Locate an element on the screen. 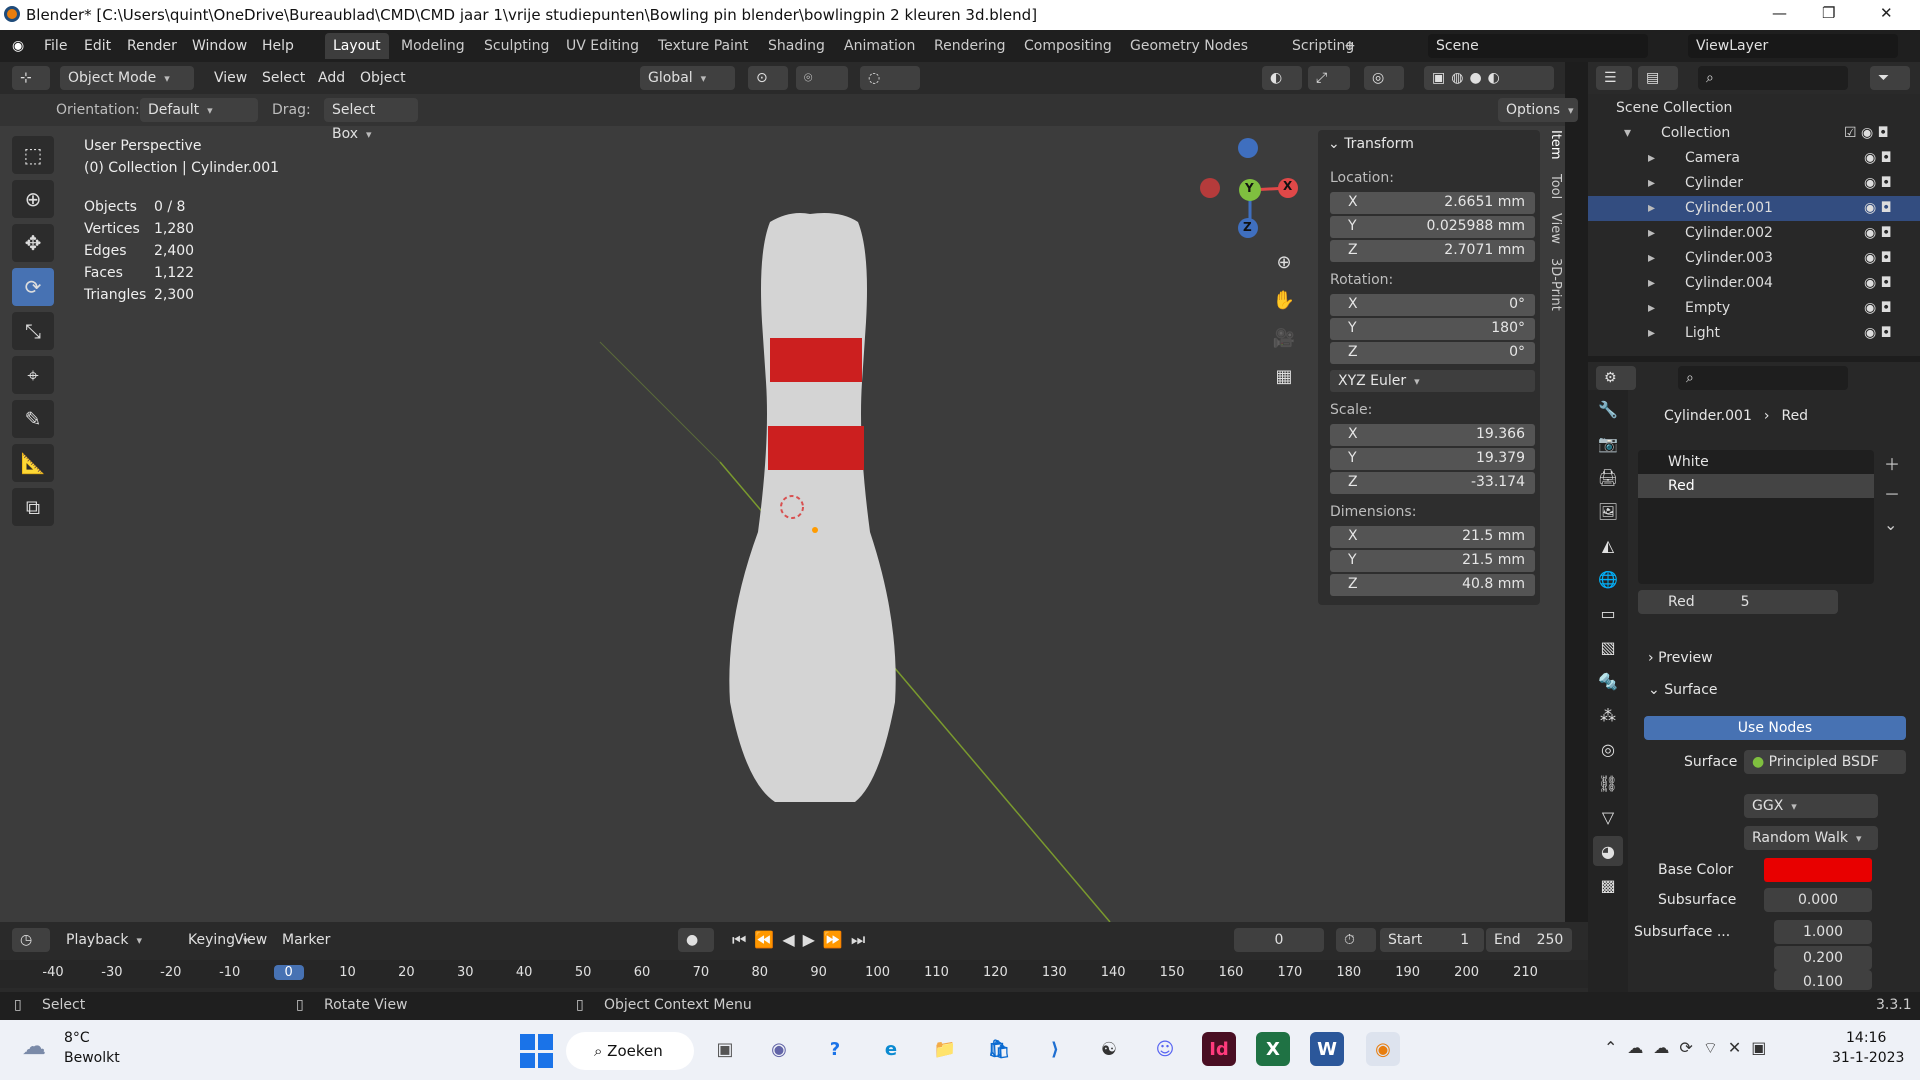 The width and height of the screenshot is (1920, 1080). row-icons: ☑ ◉ ◘ is located at coordinates (1866, 133).